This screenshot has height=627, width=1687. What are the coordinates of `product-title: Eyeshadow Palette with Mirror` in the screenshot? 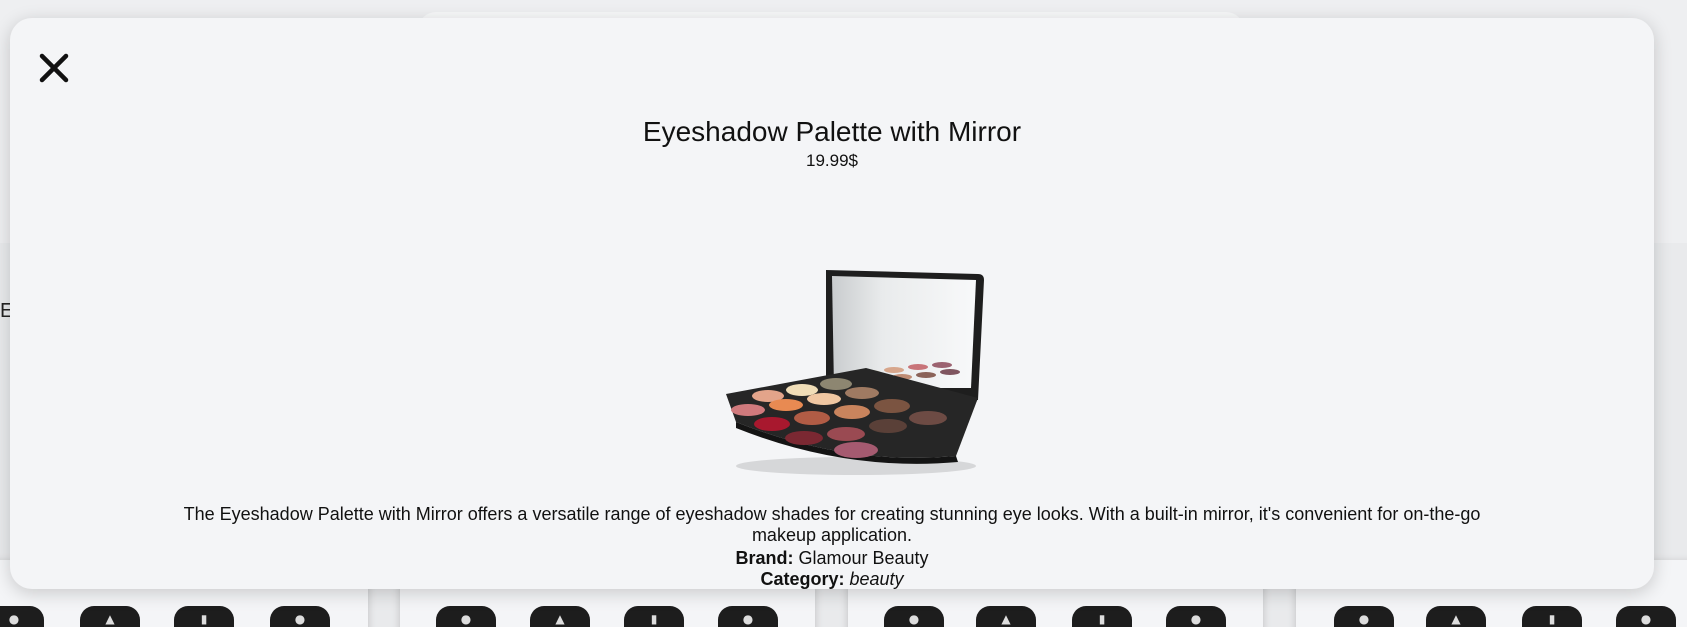 It's located at (832, 131).